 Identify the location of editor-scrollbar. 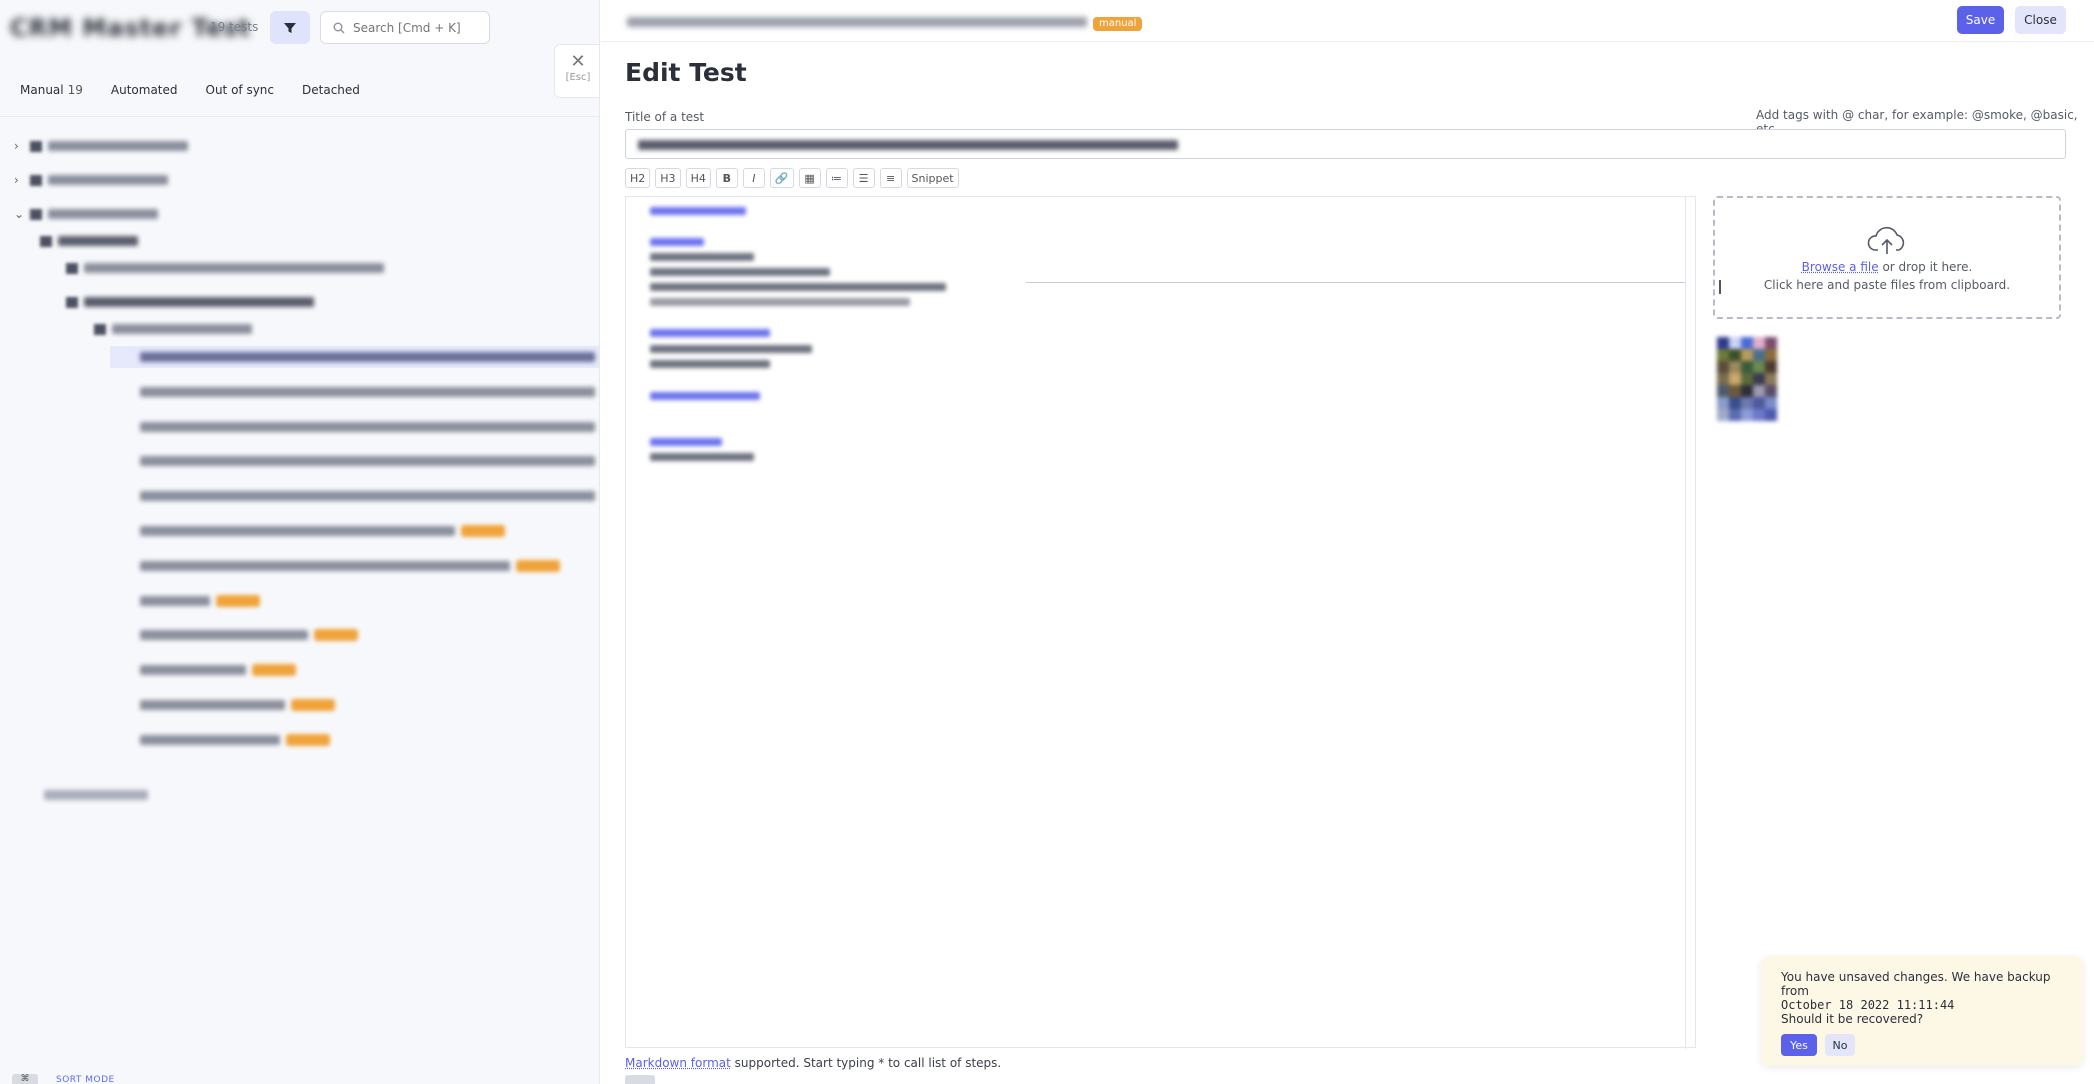
(1690, 623).